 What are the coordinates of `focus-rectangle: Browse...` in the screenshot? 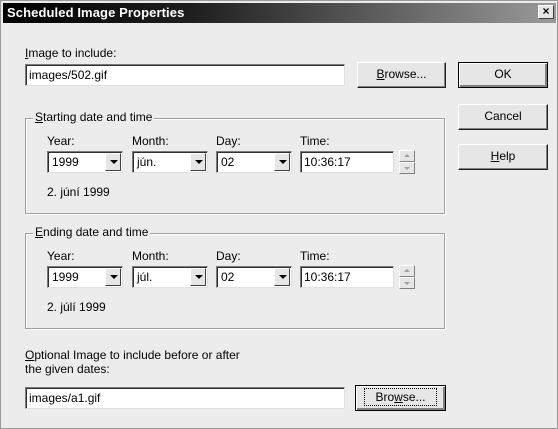 It's located at (400, 397).